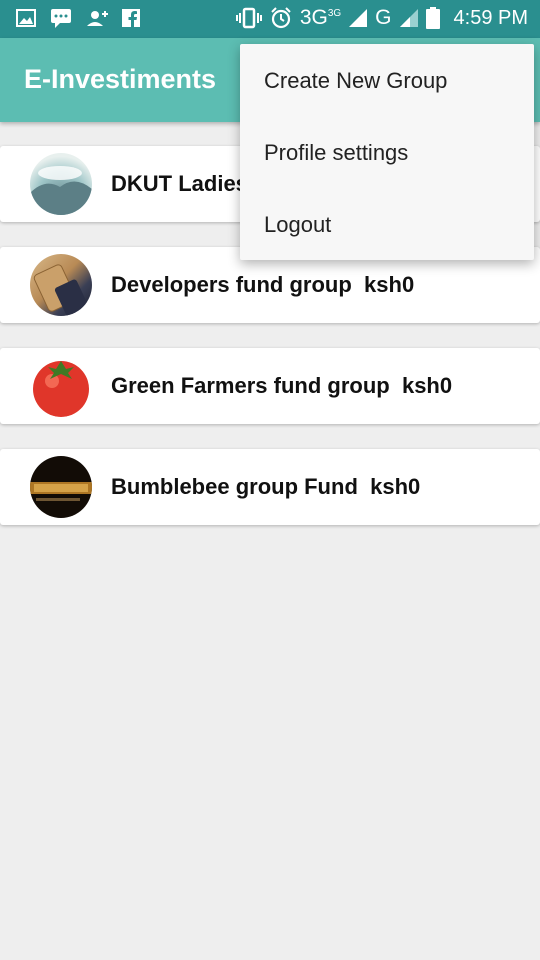  I want to click on group-name: Developers fund group, so click(231, 284).